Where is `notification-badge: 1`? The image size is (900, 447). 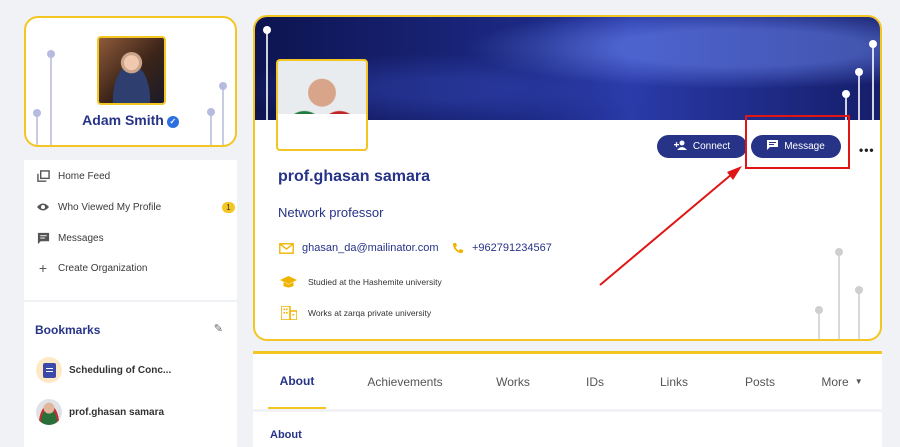
notification-badge: 1 is located at coordinates (228, 207).